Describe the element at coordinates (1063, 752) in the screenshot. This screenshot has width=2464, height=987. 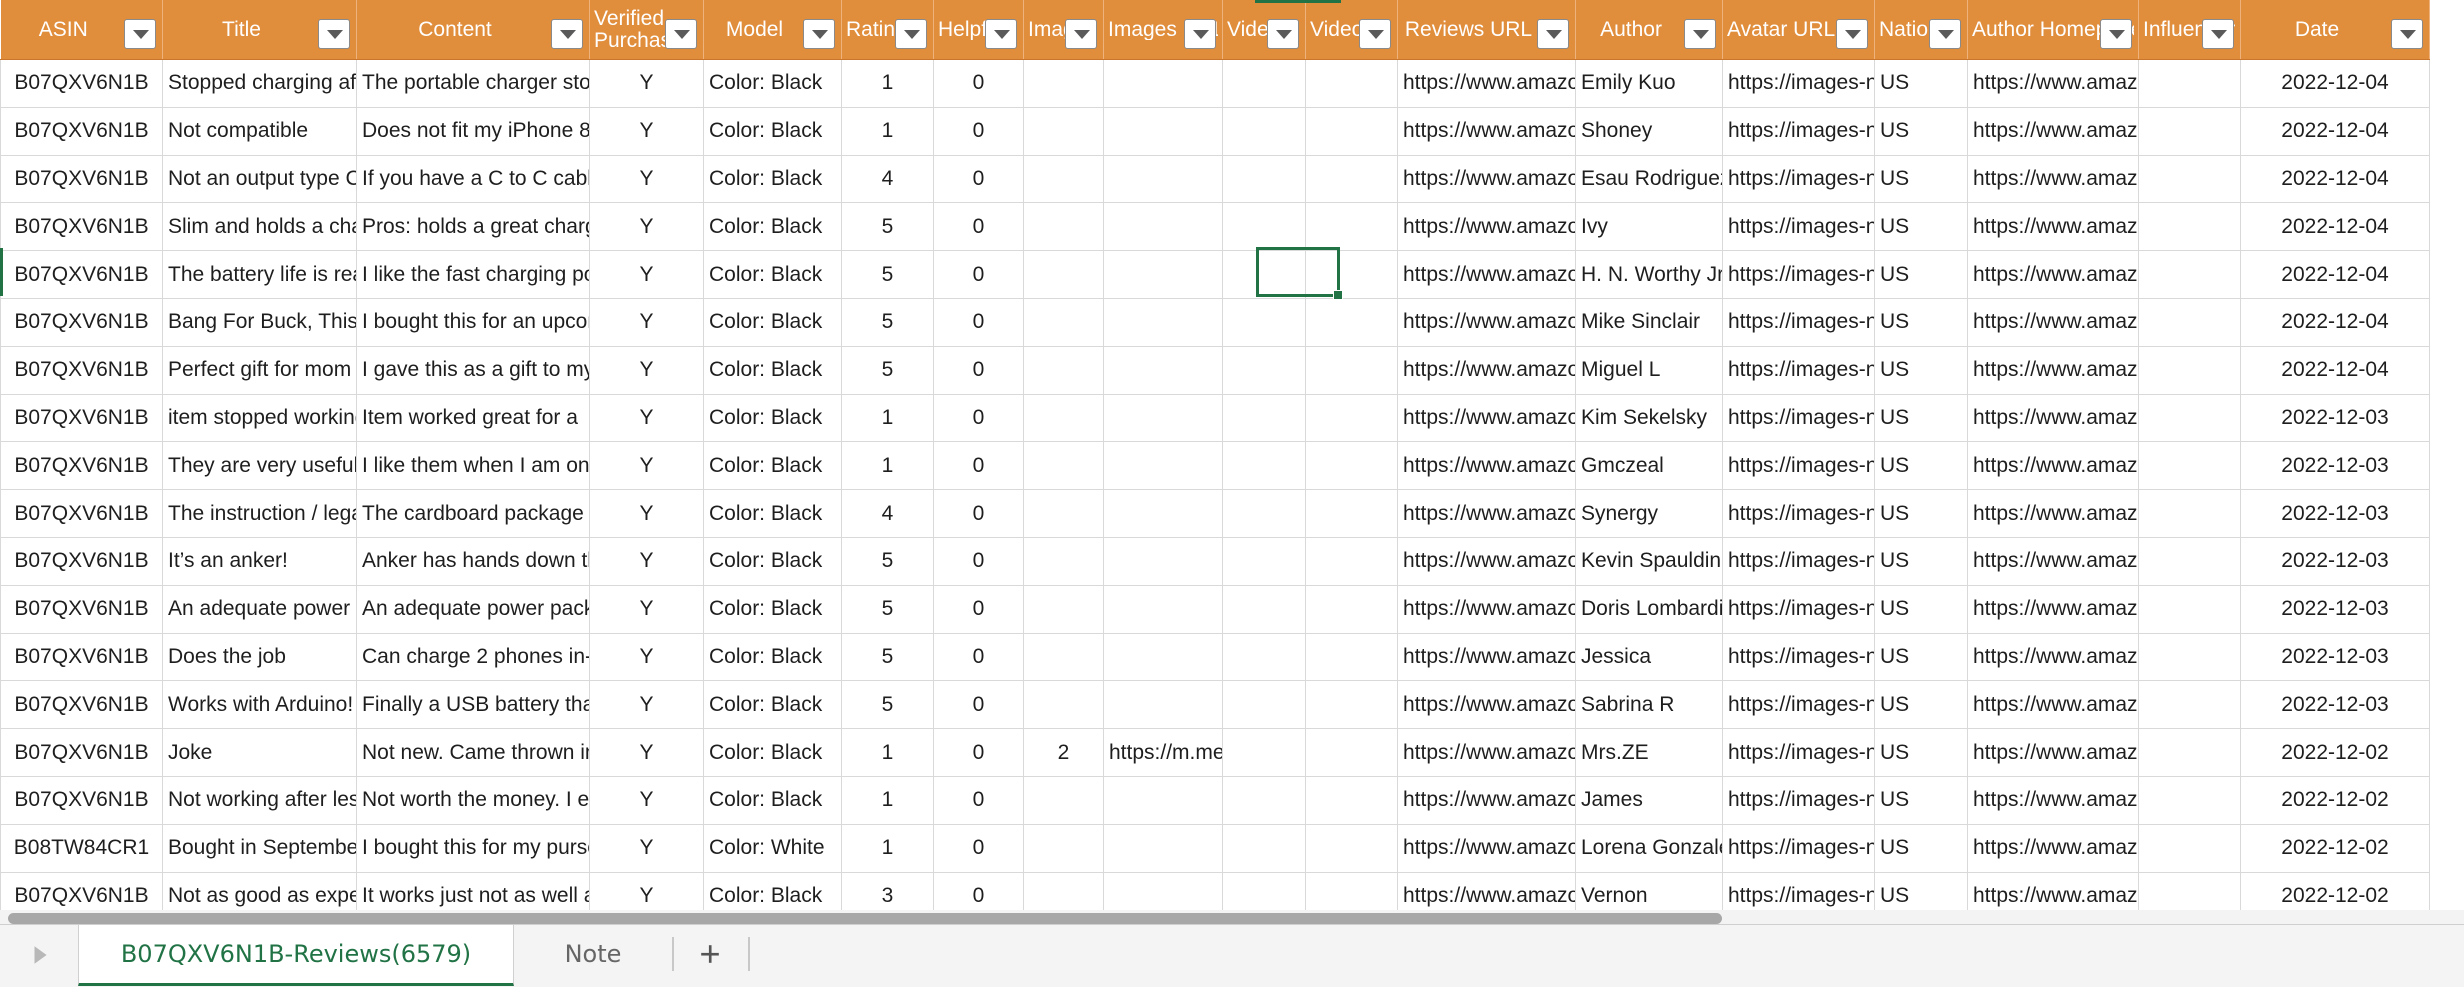
I see `cell-images: 2` at that location.